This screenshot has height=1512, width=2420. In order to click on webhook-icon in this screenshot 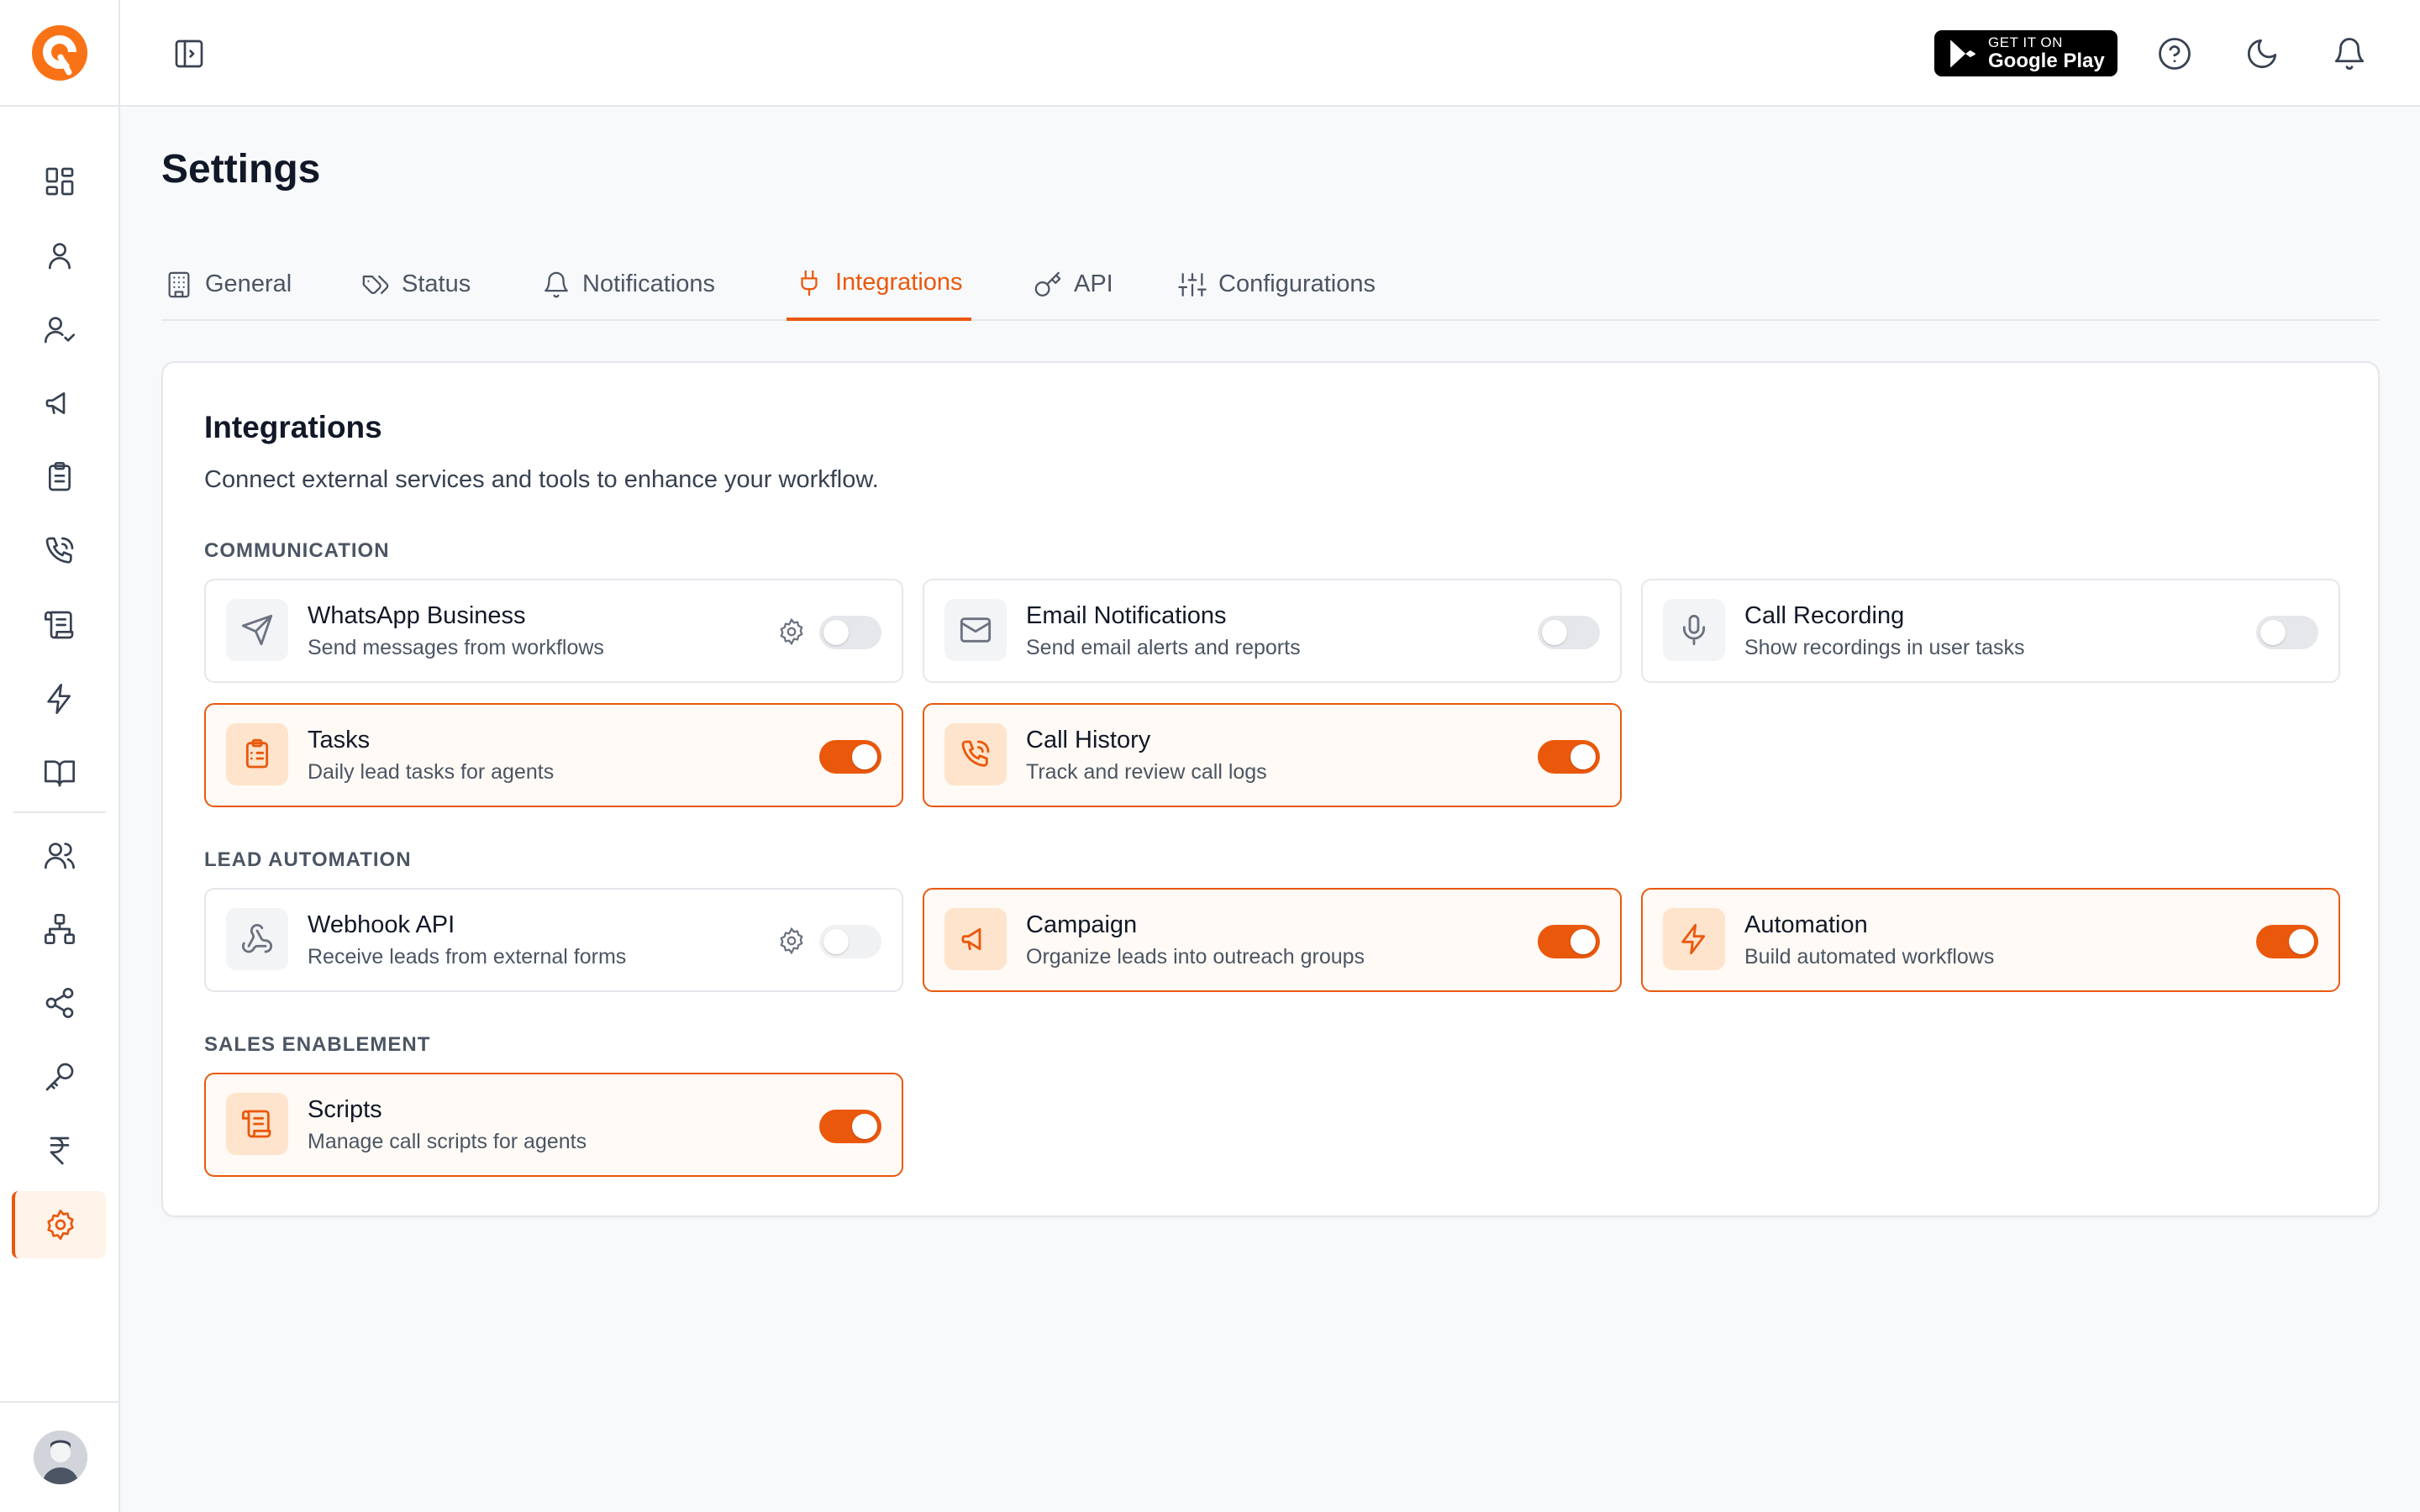, I will do `click(257, 938)`.